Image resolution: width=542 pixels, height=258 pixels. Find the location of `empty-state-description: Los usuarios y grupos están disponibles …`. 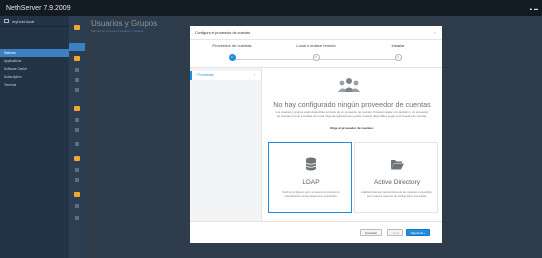

empty-state-description: Los usuarios y grupos están disponibles … is located at coordinates (352, 114).